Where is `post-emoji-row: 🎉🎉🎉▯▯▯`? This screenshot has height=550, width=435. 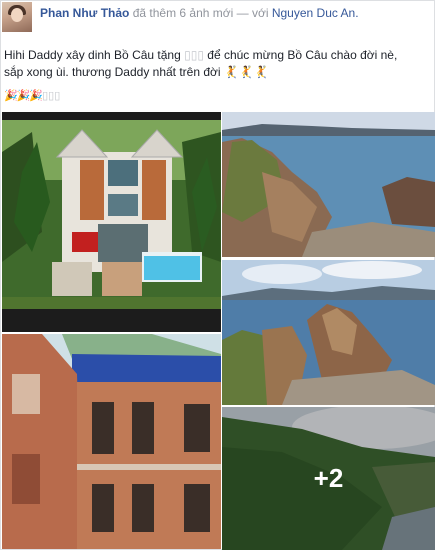 post-emoji-row: 🎉🎉🎉▯▯▯ is located at coordinates (32, 95).